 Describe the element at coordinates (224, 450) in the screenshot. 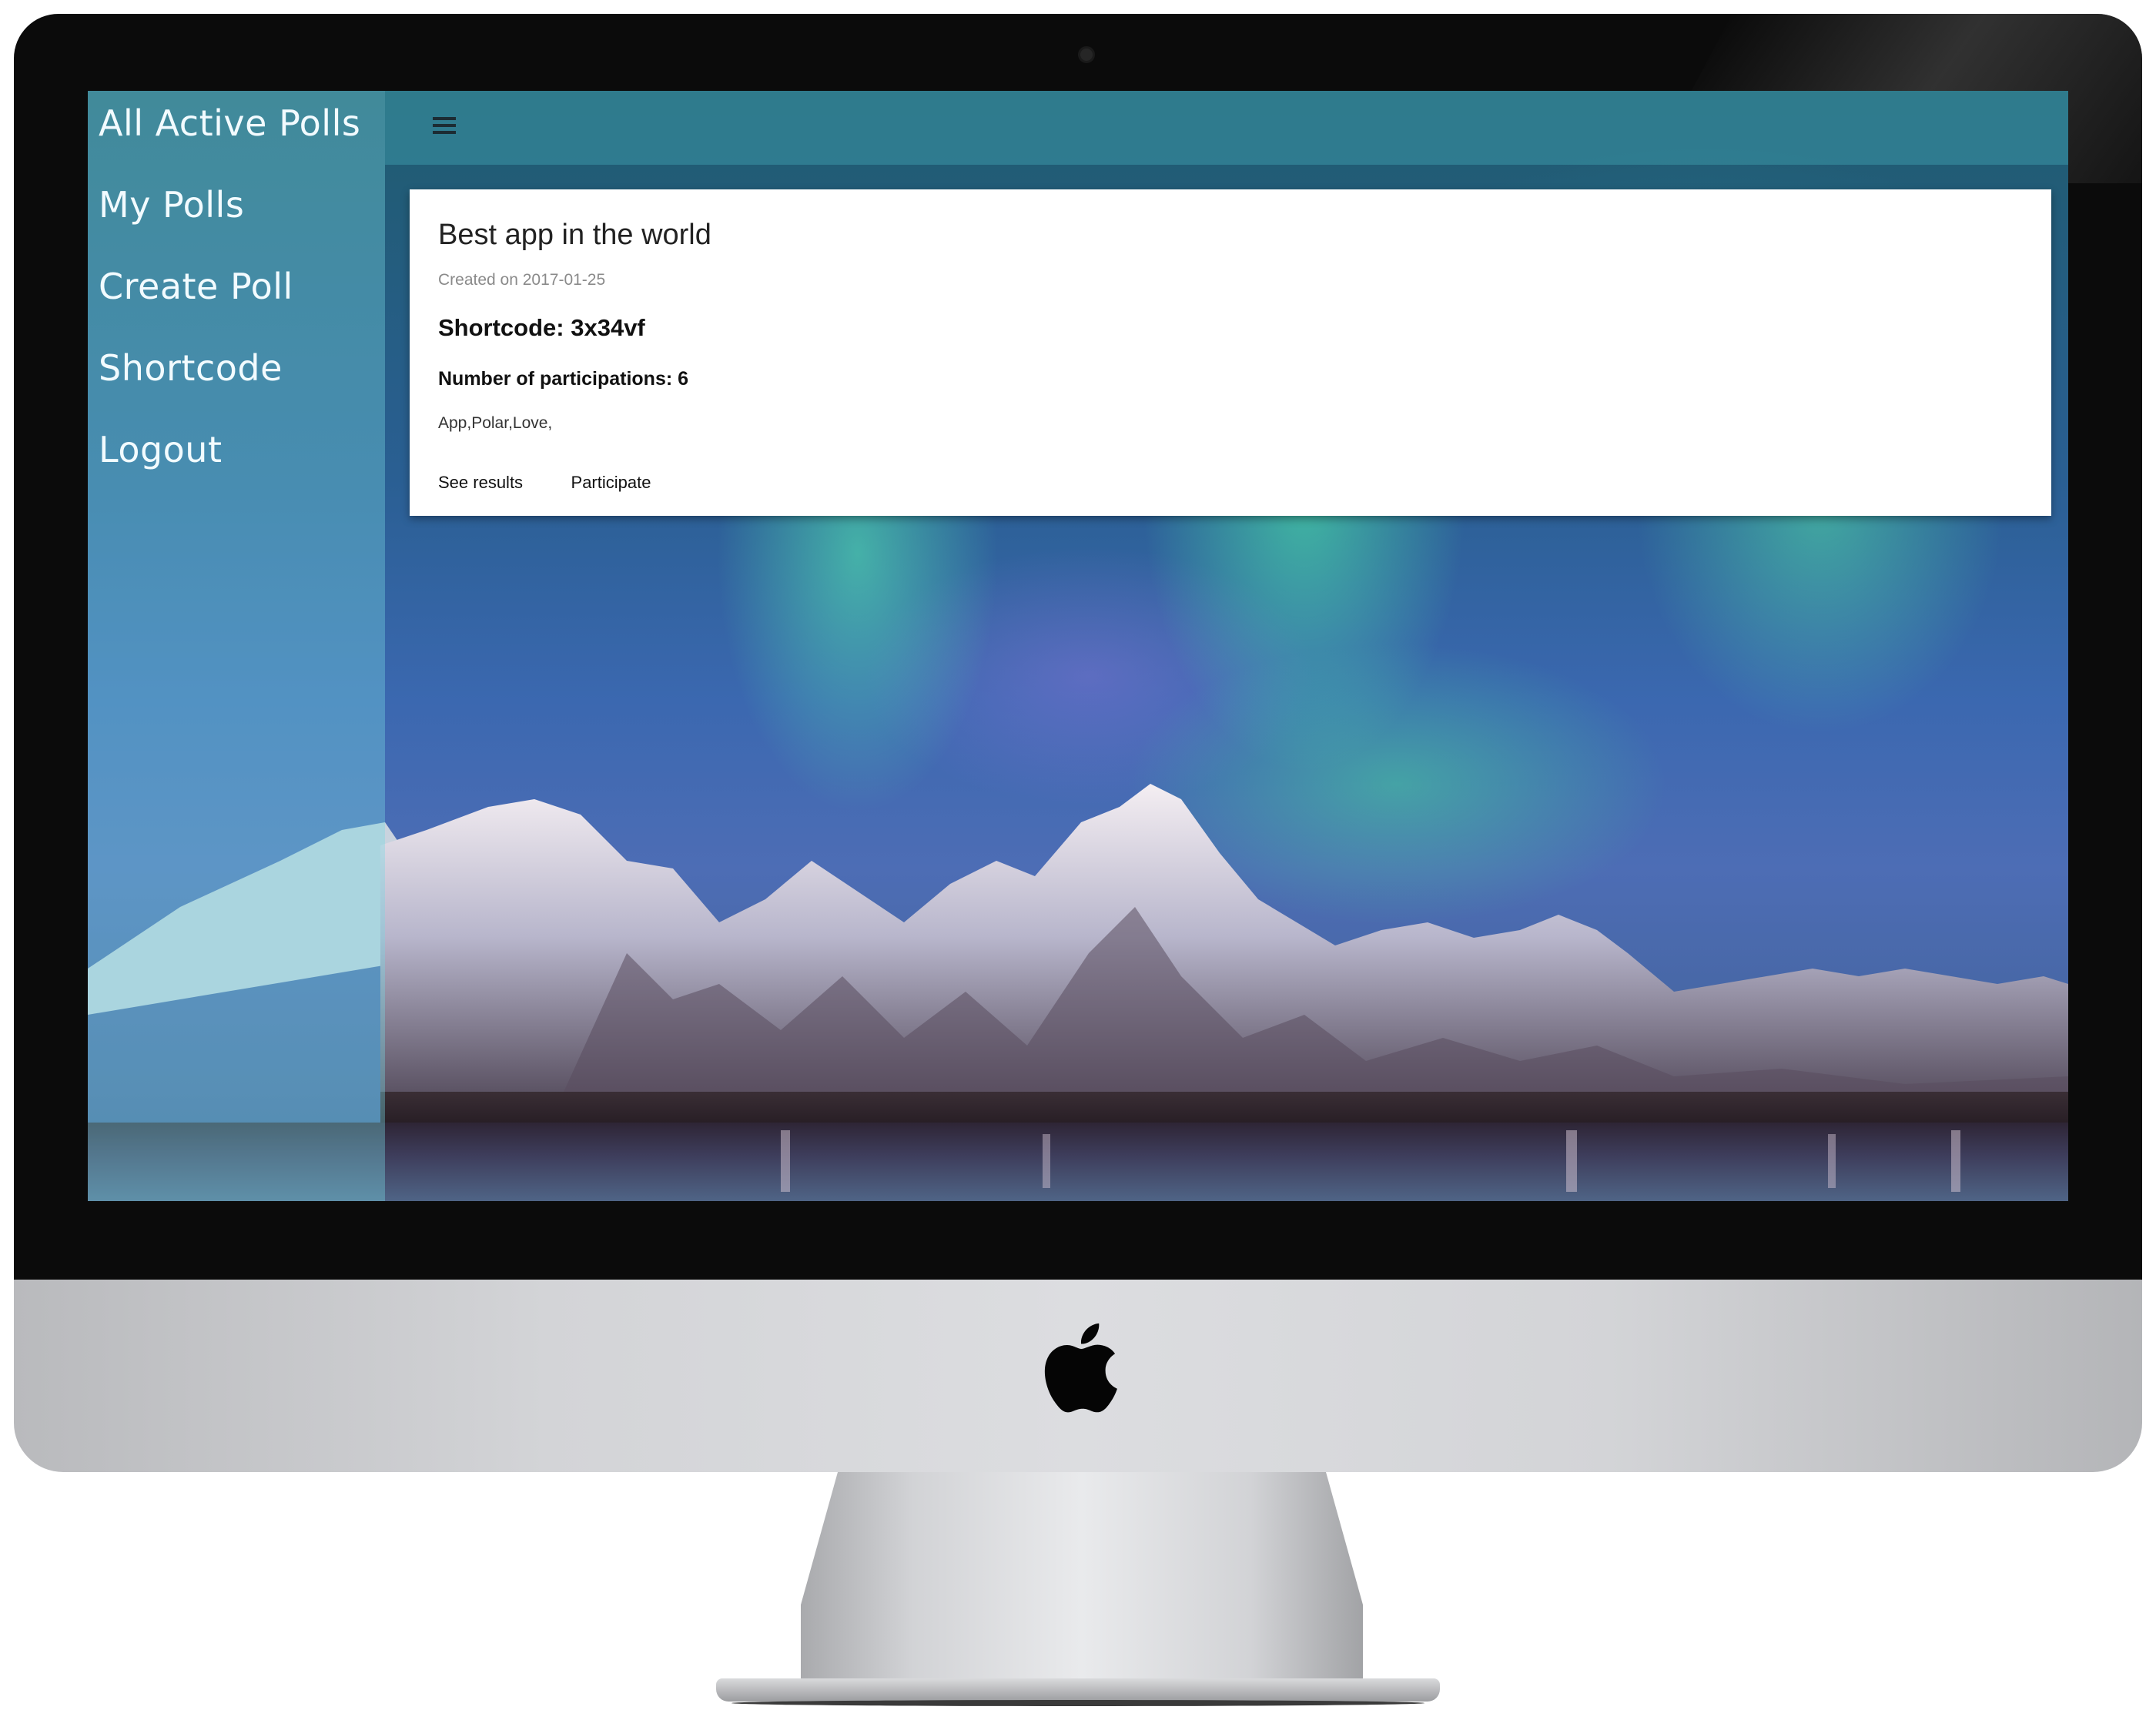

I see `sidebar-item-logout: Logout` at that location.